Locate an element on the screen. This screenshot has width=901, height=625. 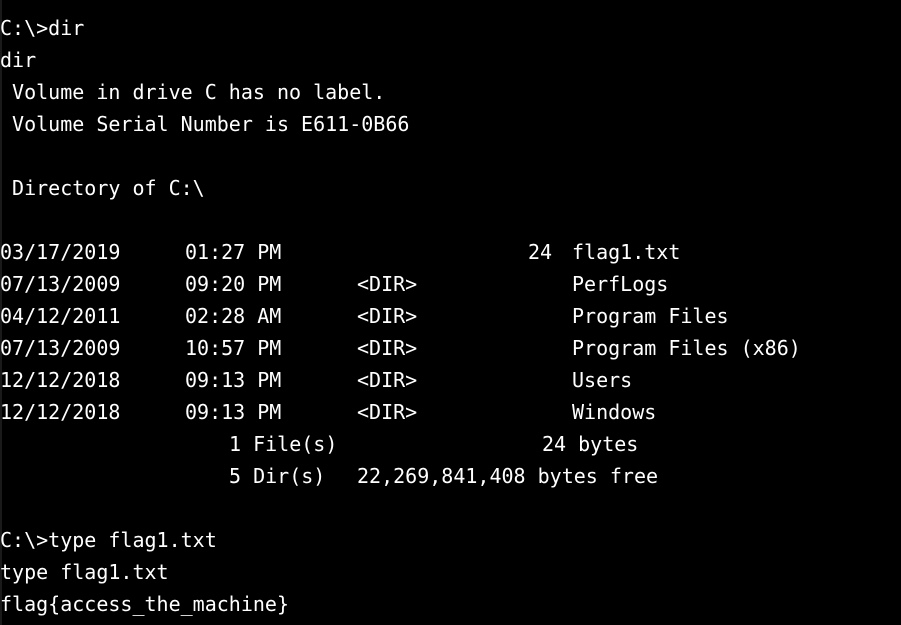
listing-name: Windows is located at coordinates (614, 412).